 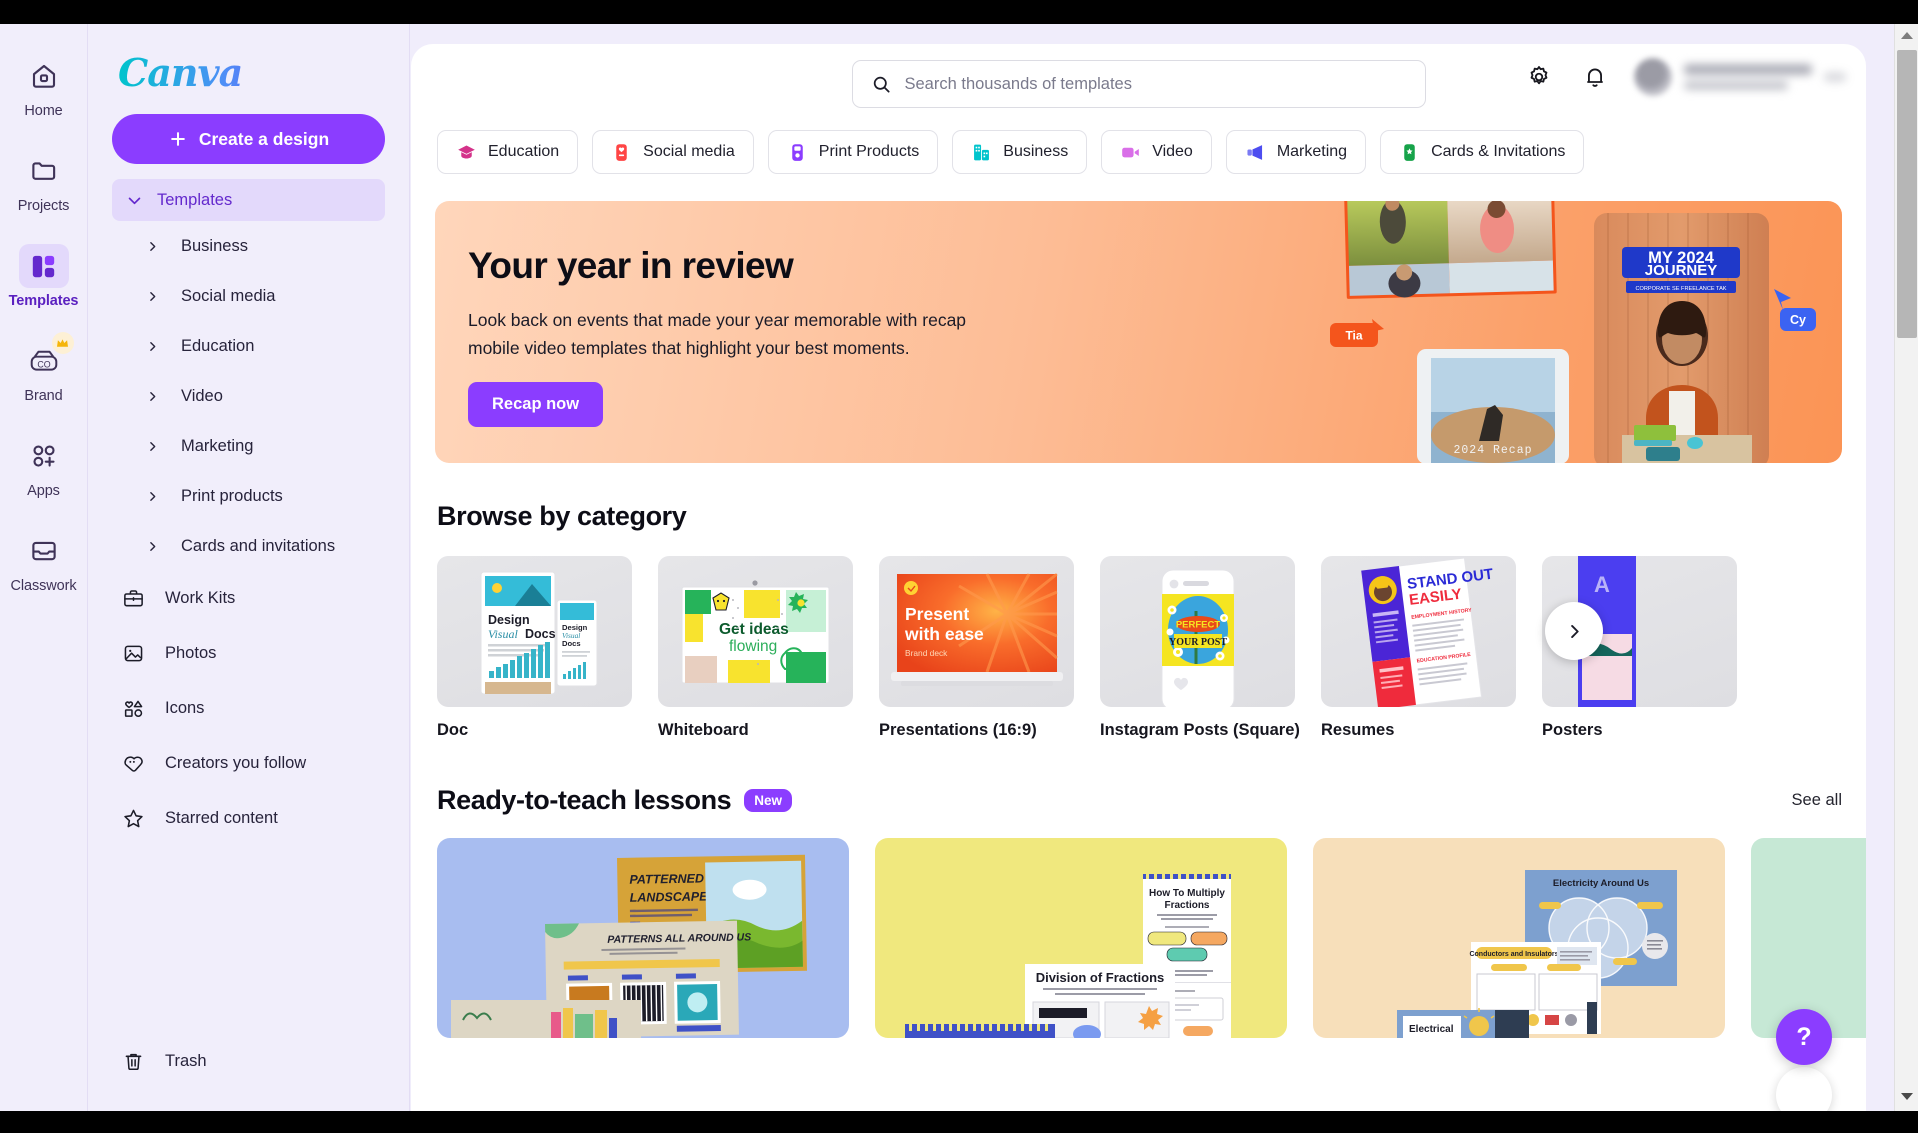 I want to click on browse-by-category-title: Browse by category, so click(x=562, y=516).